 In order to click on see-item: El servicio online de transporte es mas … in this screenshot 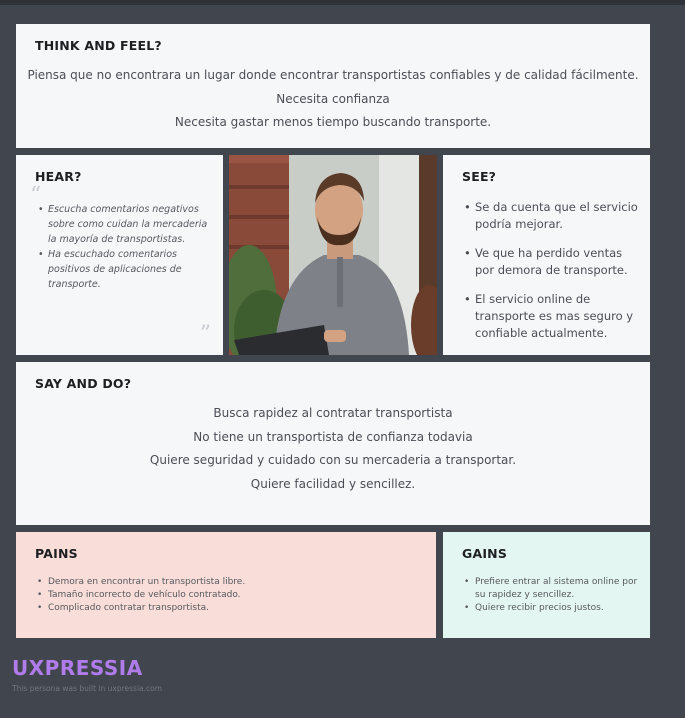, I will do `click(552, 316)`.